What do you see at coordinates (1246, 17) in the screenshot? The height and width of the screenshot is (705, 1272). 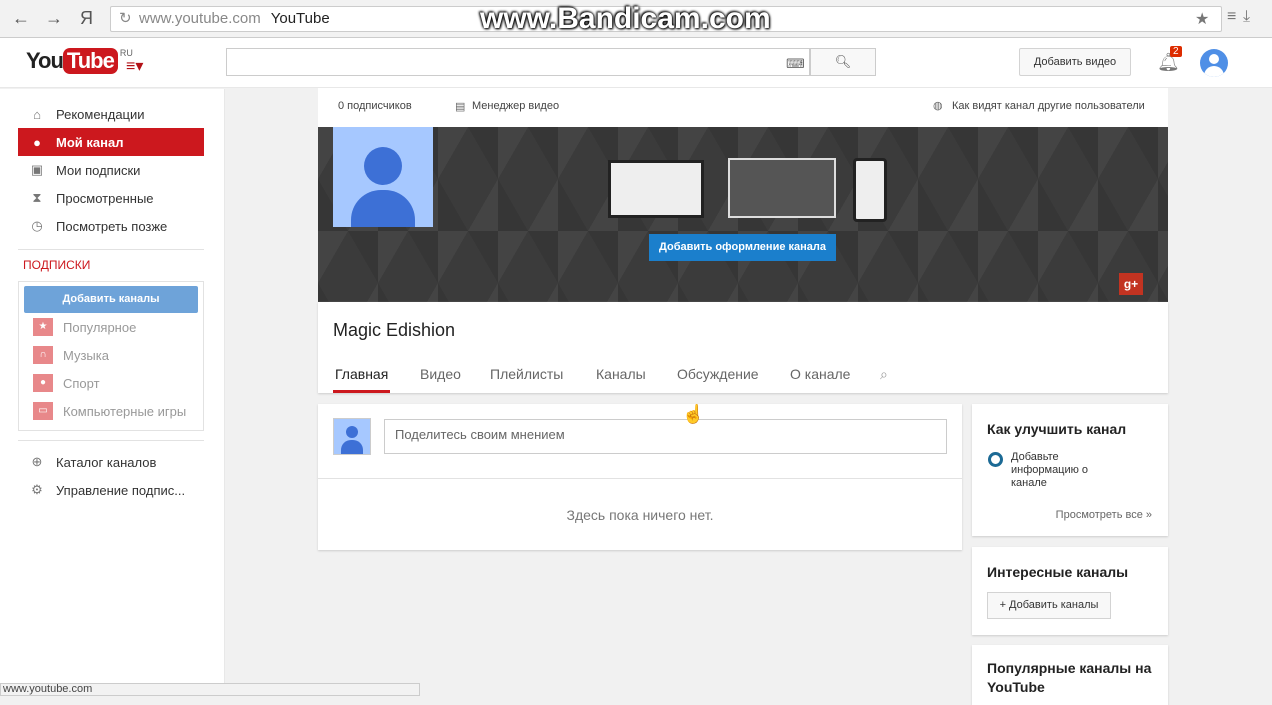 I see `download-icon: ⤓` at bounding box center [1246, 17].